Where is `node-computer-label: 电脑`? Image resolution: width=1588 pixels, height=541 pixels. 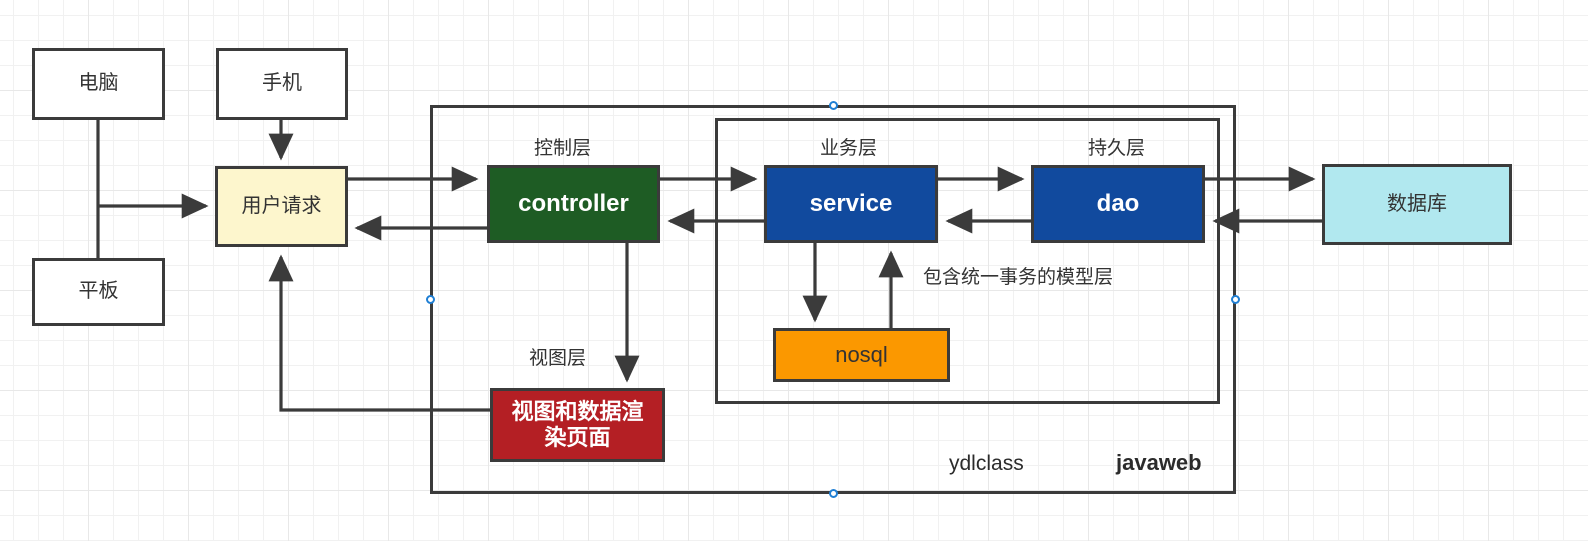
node-computer-label: 电脑 is located at coordinates (98, 83).